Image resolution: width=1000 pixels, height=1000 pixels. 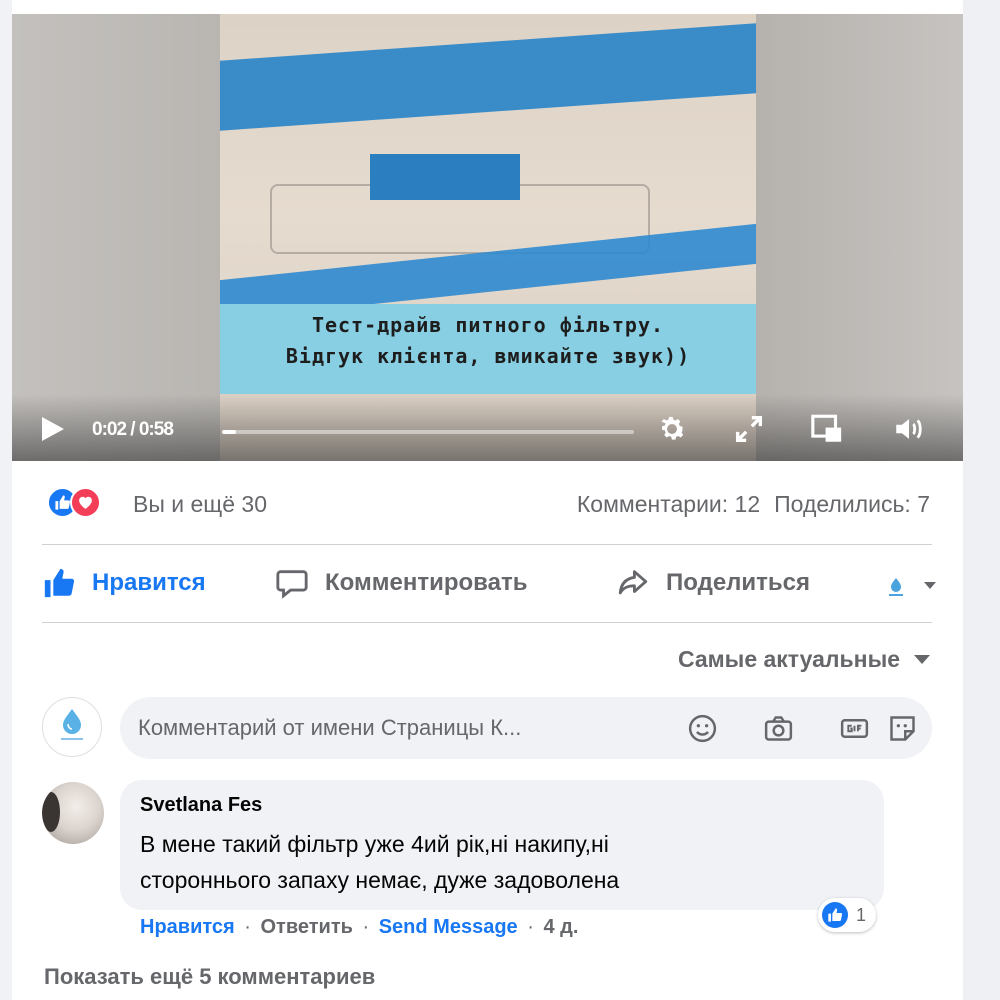 I want to click on video-time: 0:02 / 0:58, so click(x=133, y=429).